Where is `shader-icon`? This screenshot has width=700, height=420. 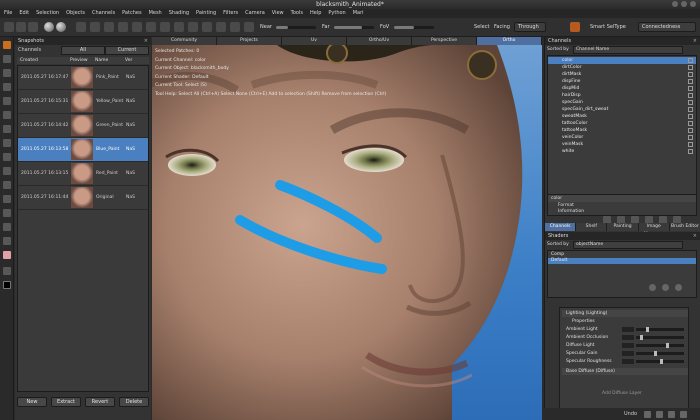 shader-icon is located at coordinates (165, 27).